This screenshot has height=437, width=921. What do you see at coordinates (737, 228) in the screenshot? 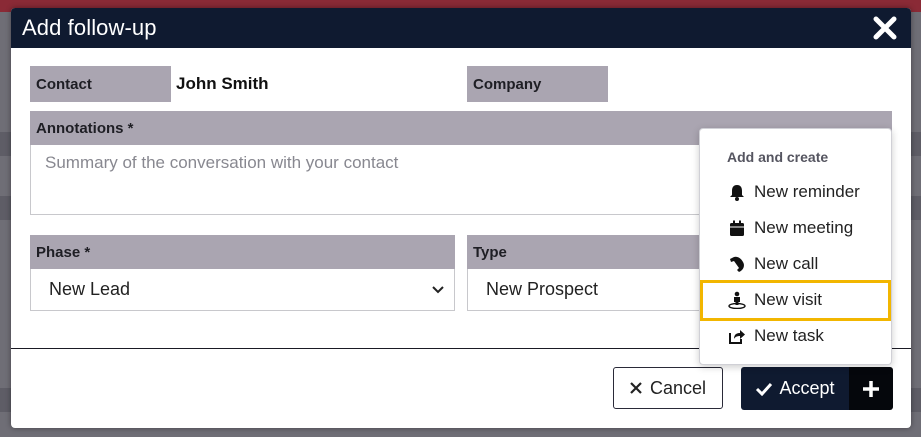
I see `calendar-icon` at bounding box center [737, 228].